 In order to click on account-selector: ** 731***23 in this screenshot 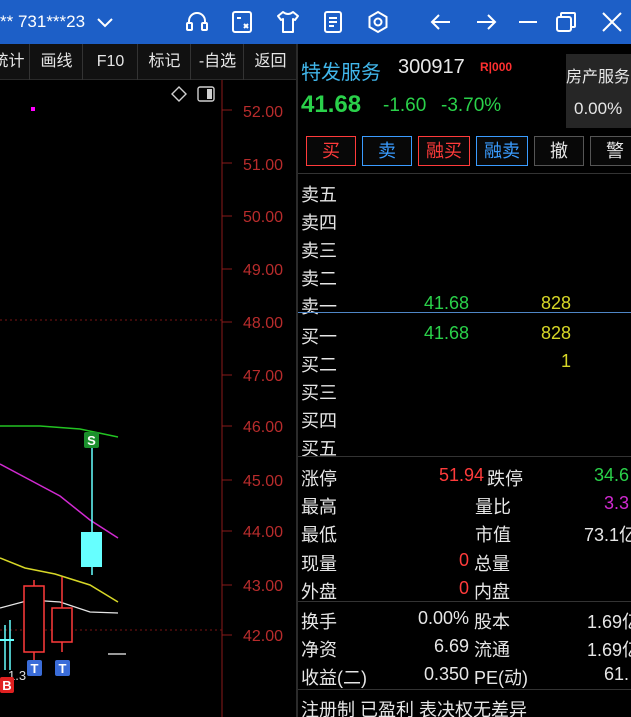, I will do `click(57, 22)`.